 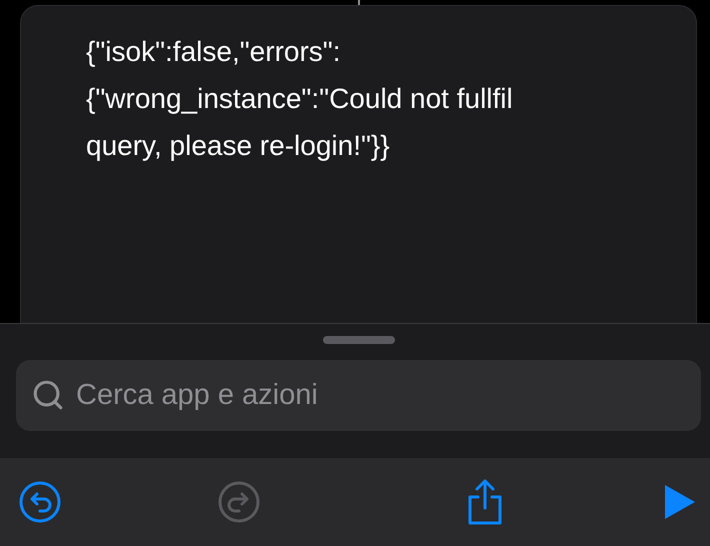 I want to click on redo-icon, so click(x=239, y=502).